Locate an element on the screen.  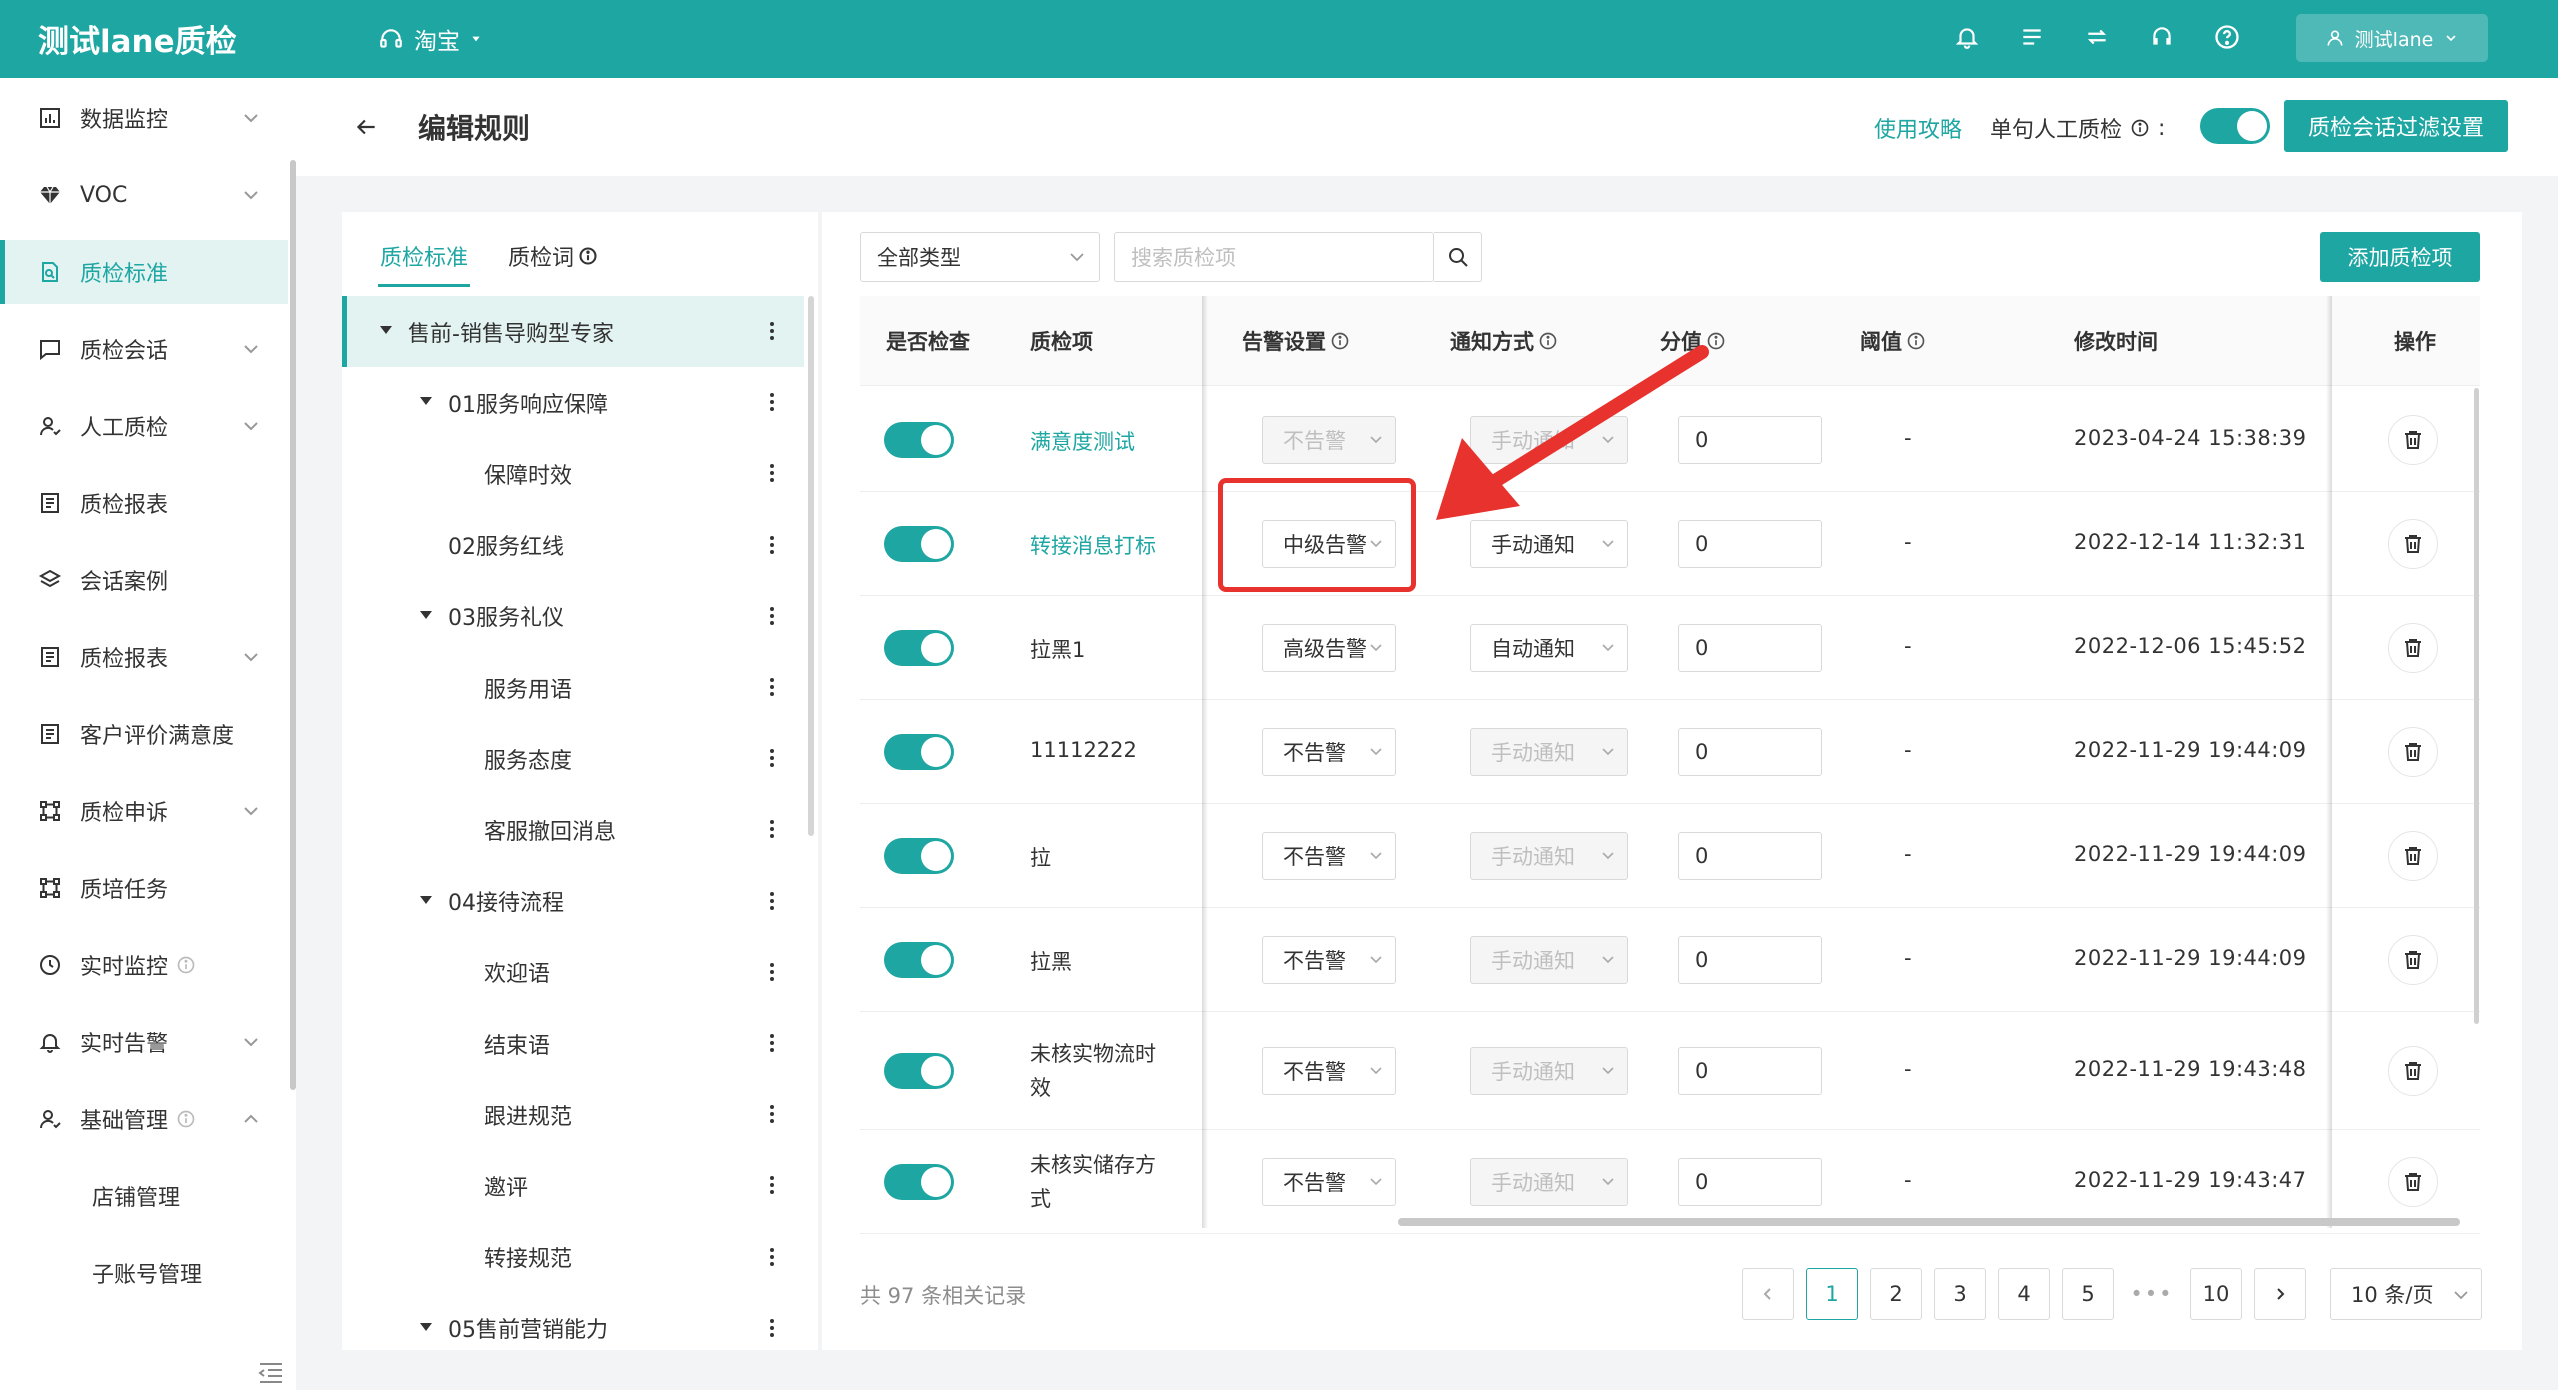
check-item-name: 转接消息打标 is located at coordinates (1093, 545).